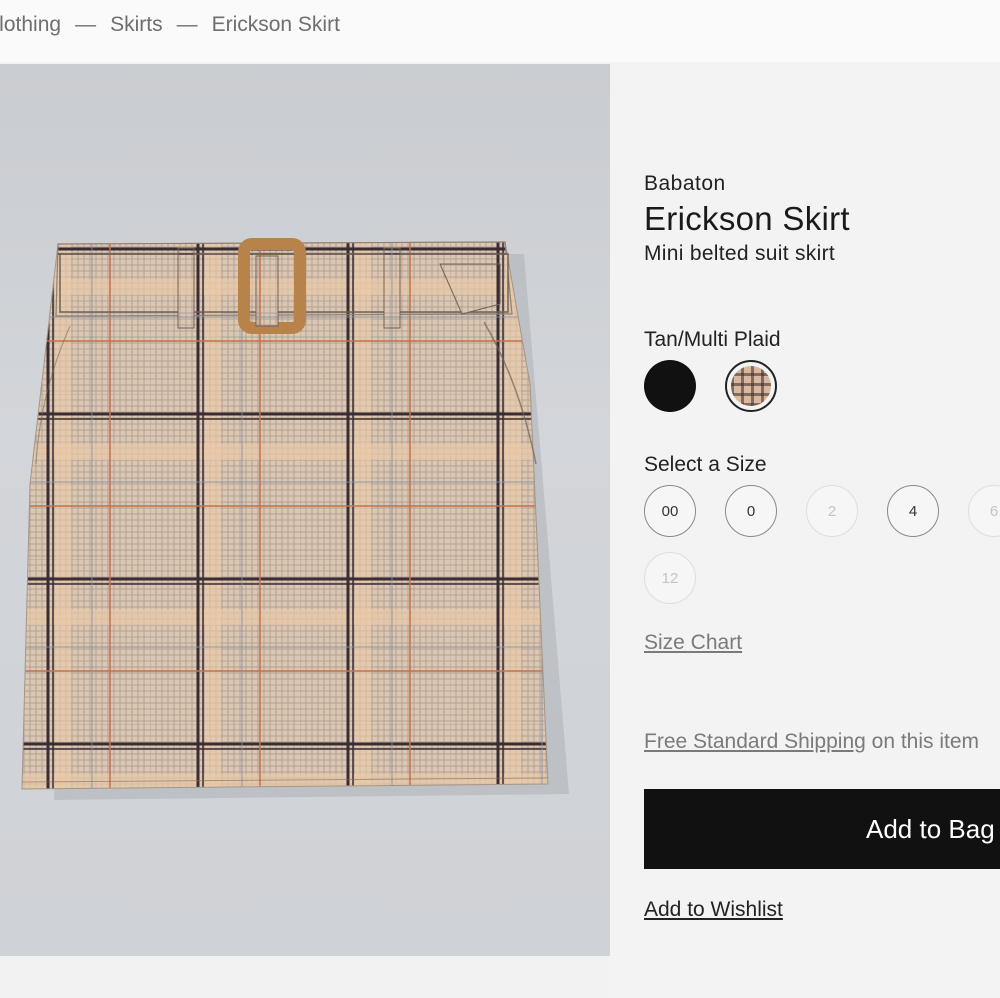 The width and height of the screenshot is (1000, 998). What do you see at coordinates (822, 829) in the screenshot?
I see `add-to-bag-button: Add to Bag` at bounding box center [822, 829].